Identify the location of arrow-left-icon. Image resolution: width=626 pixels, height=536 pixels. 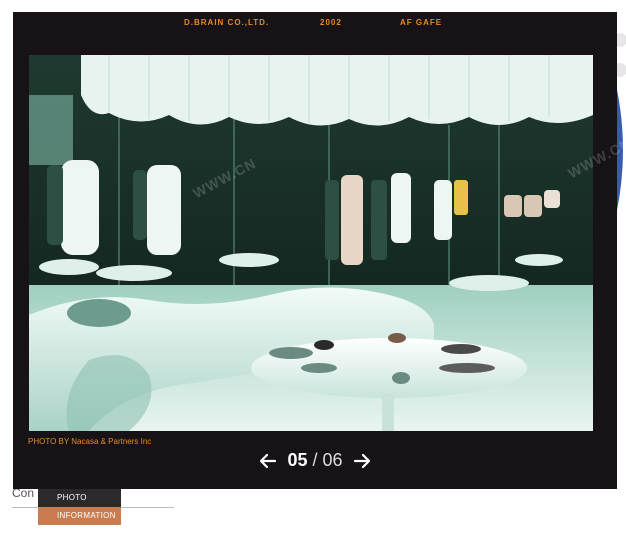
(268, 461).